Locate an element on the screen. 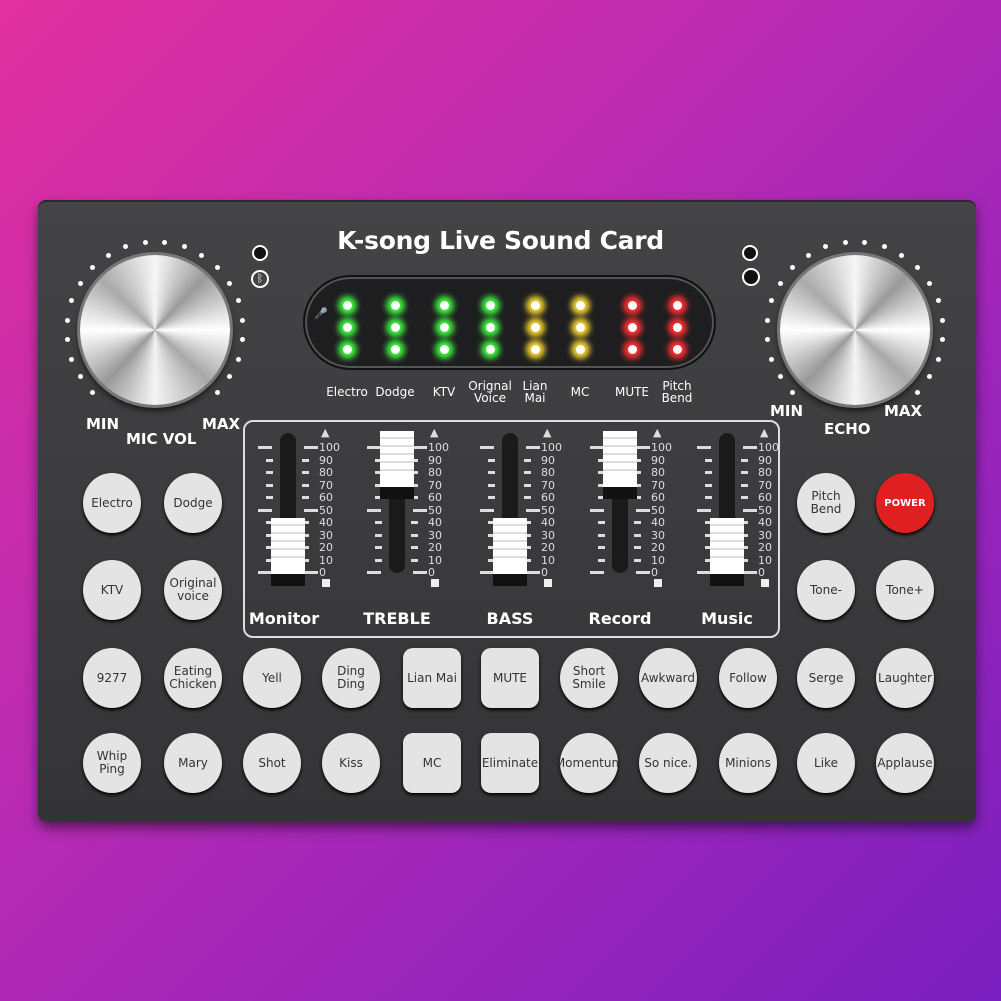 The width and height of the screenshot is (1001, 1001). electro-button: Electro is located at coordinates (112, 503).